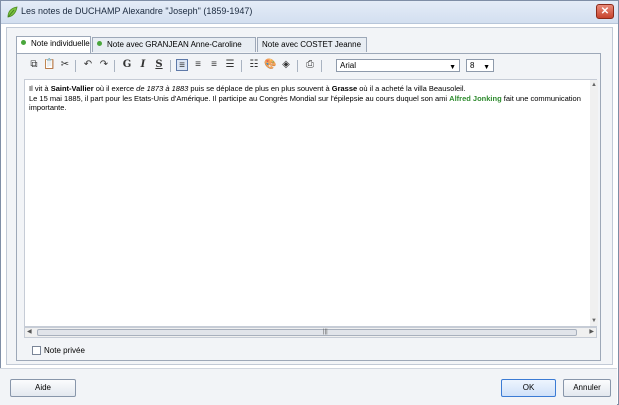 This screenshot has width=619, height=405. I want to click on underline-icon: S, so click(159, 65).